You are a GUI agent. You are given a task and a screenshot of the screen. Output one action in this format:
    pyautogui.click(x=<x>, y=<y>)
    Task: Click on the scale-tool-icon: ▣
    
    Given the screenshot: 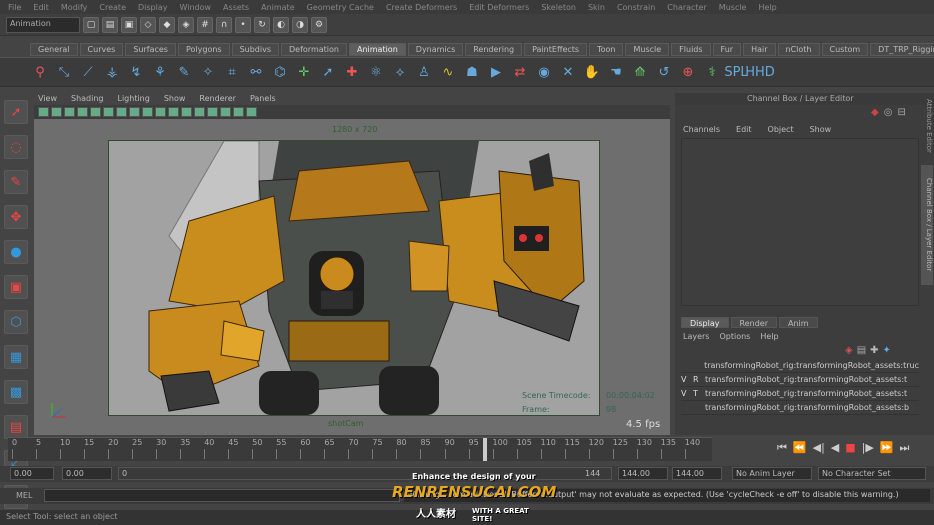 What is the action you would take?
    pyautogui.click(x=16, y=287)
    